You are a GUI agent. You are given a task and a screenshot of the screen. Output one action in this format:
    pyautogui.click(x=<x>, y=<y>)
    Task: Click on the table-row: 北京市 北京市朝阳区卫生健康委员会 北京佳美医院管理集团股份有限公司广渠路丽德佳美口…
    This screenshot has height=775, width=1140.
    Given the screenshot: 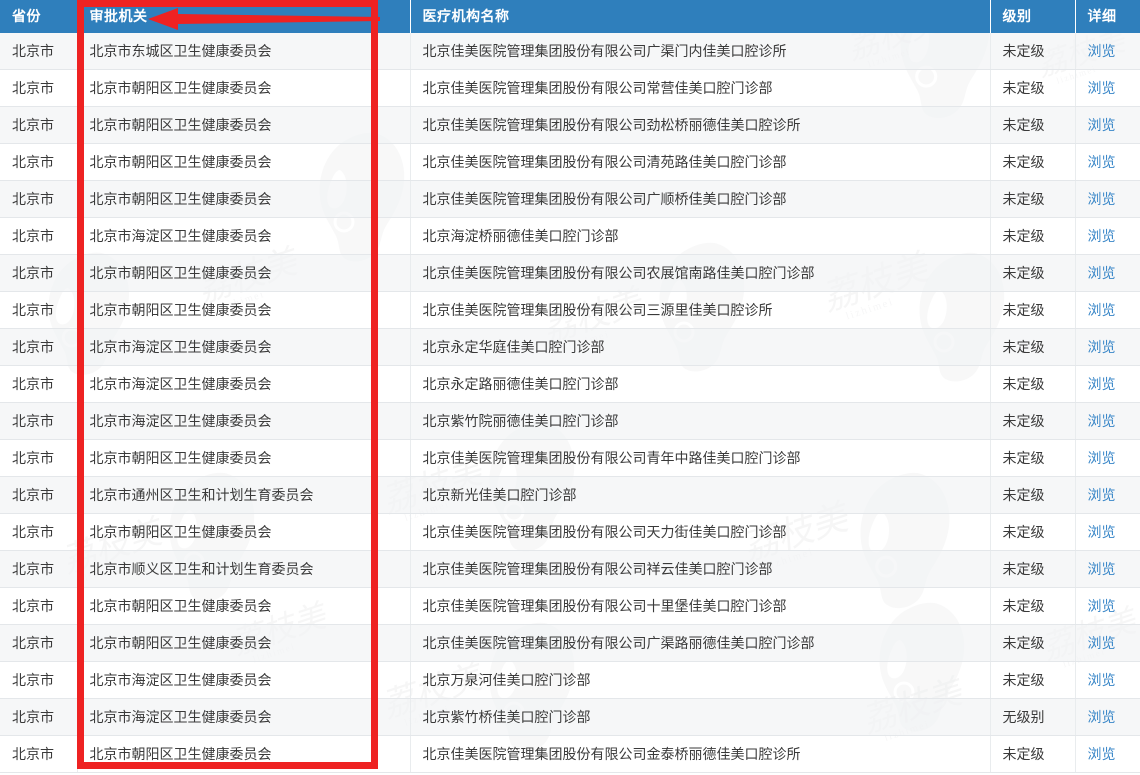 What is the action you would take?
    pyautogui.click(x=570, y=643)
    